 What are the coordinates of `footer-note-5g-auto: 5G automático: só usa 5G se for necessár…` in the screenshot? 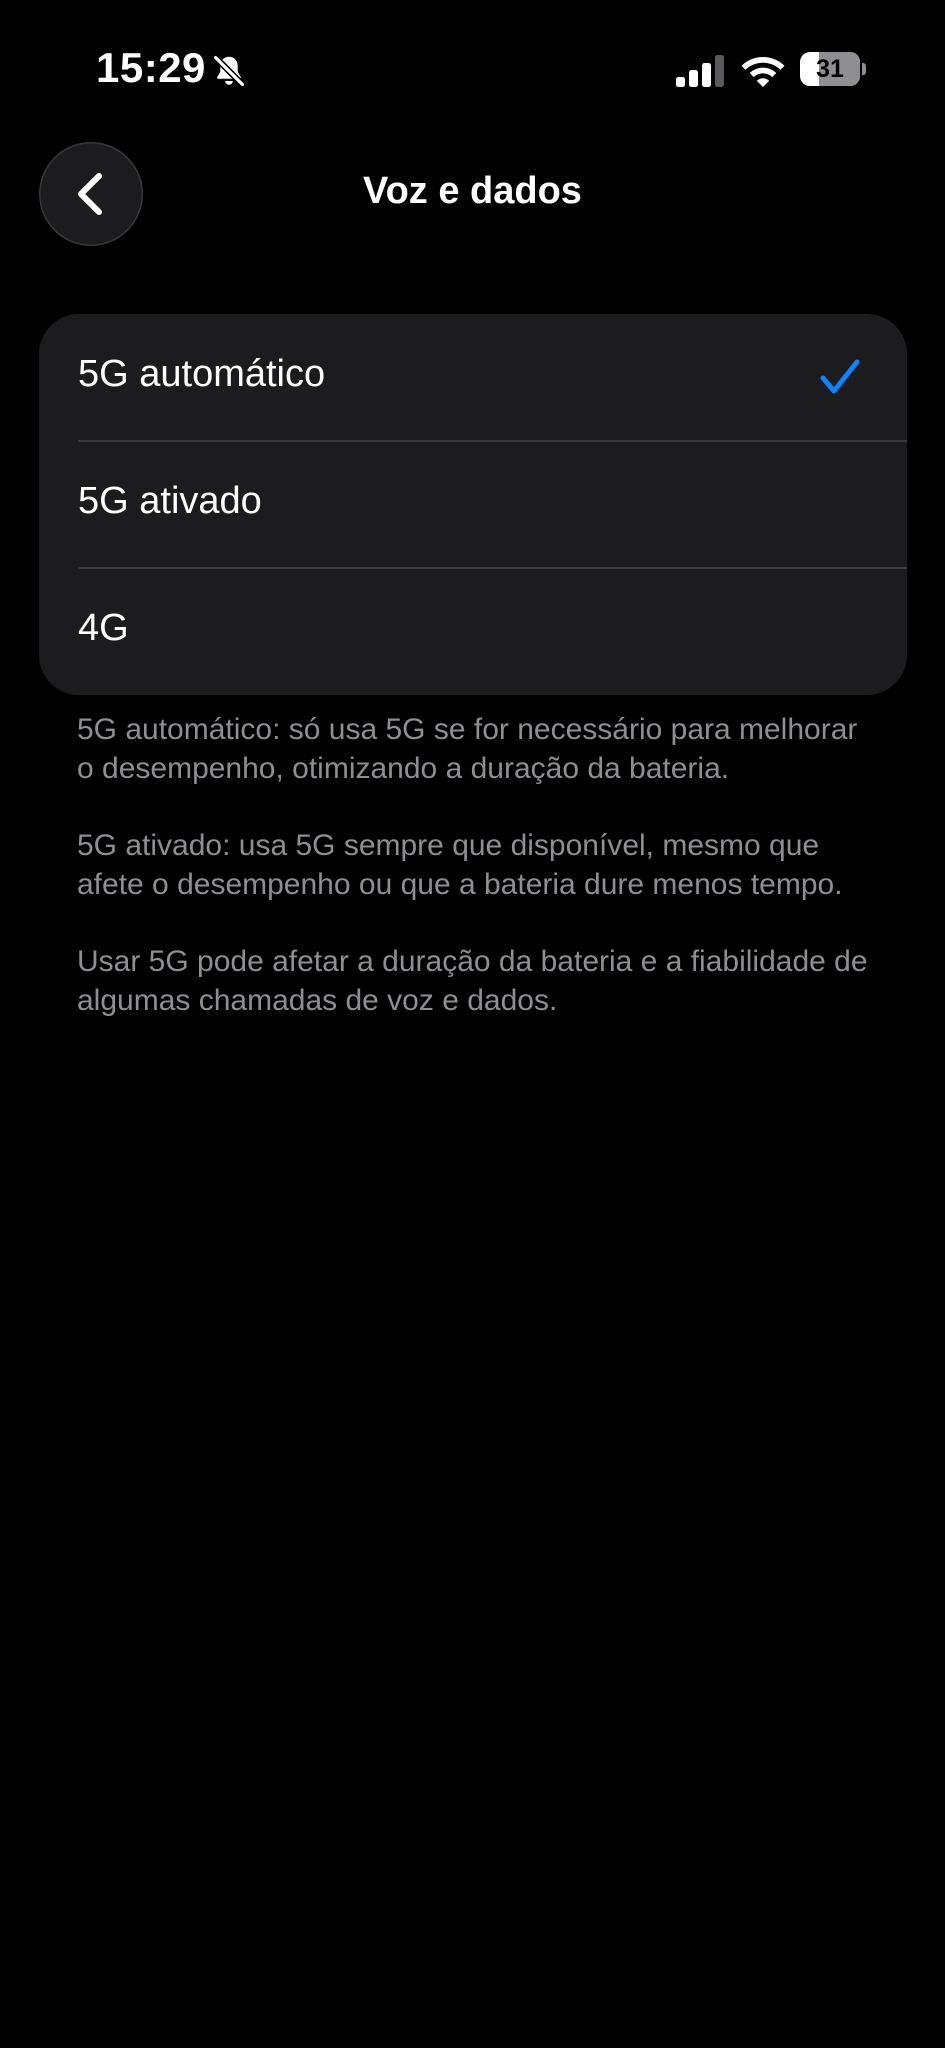 It's located at (467, 749).